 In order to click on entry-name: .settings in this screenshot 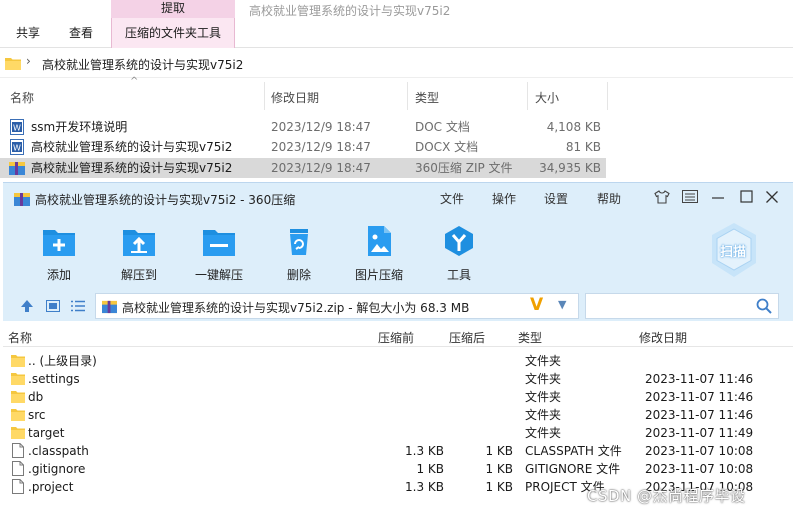, I will do `click(54, 379)`.